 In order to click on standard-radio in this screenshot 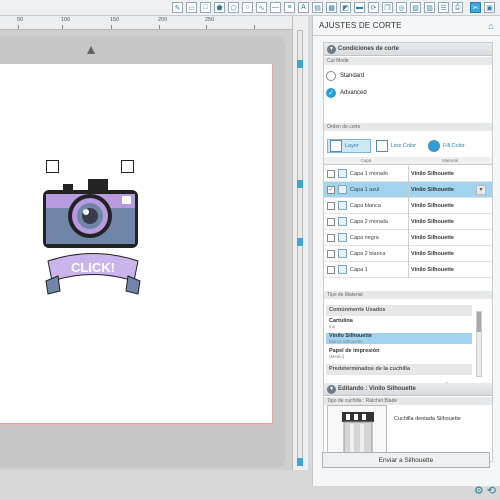, I will do `click(331, 76)`.